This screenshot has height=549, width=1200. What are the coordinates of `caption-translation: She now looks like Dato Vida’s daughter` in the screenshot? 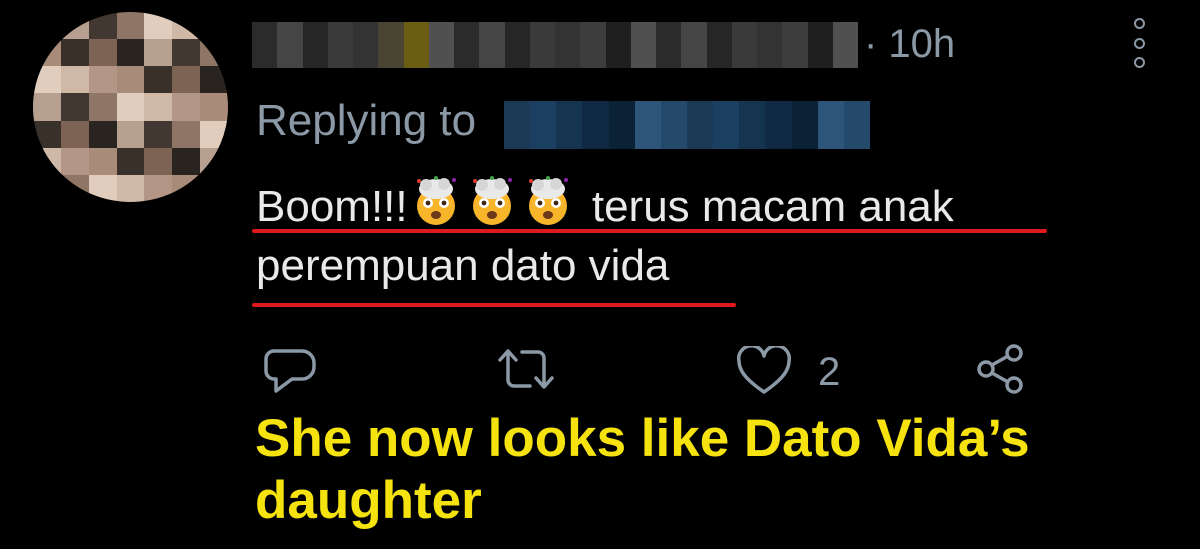 It's located at (642, 469).